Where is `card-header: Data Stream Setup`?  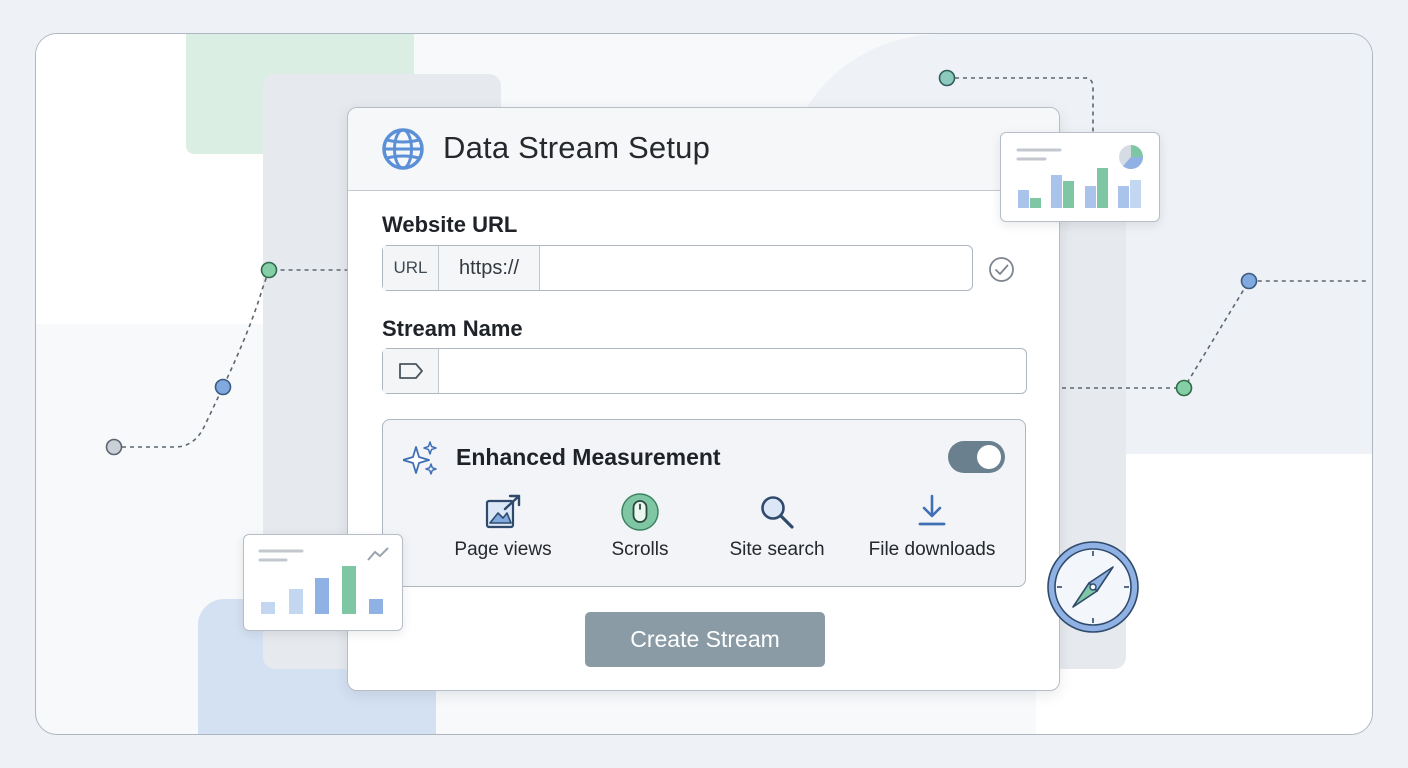 card-header: Data Stream Setup is located at coordinates (703, 149).